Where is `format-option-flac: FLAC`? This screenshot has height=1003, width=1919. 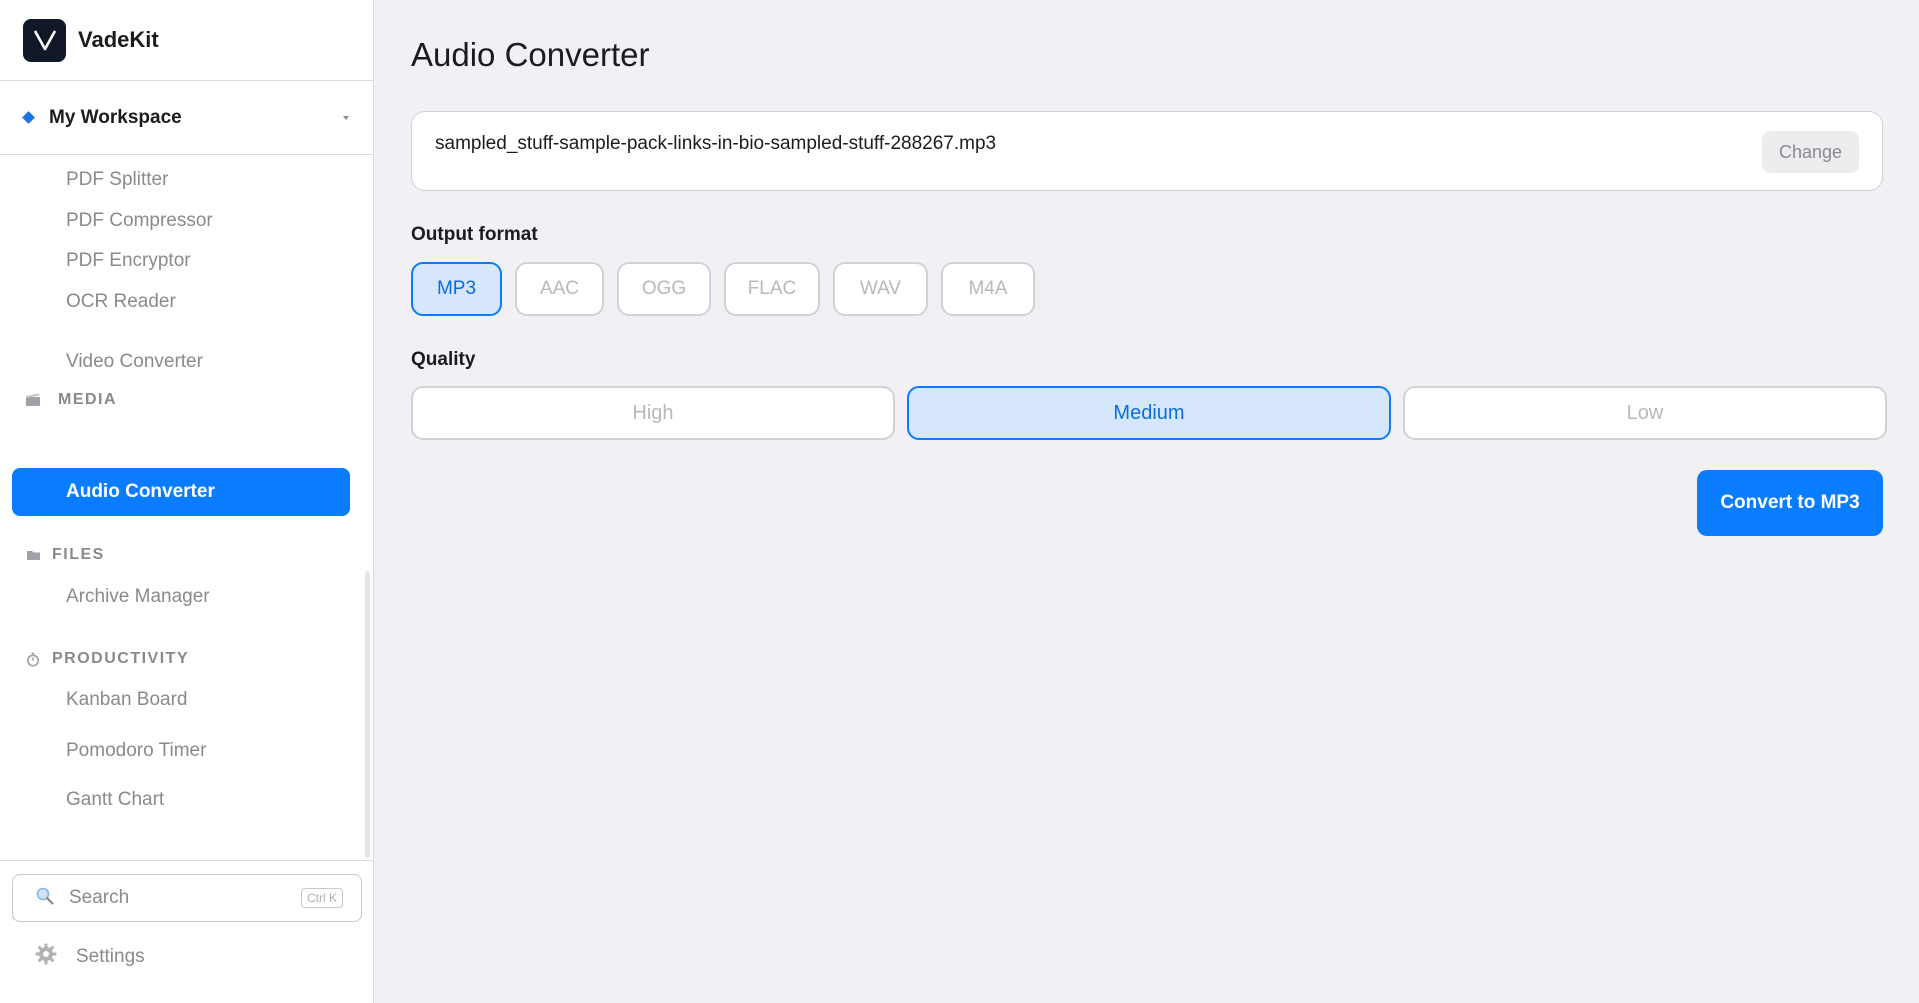
format-option-flac: FLAC is located at coordinates (772, 289).